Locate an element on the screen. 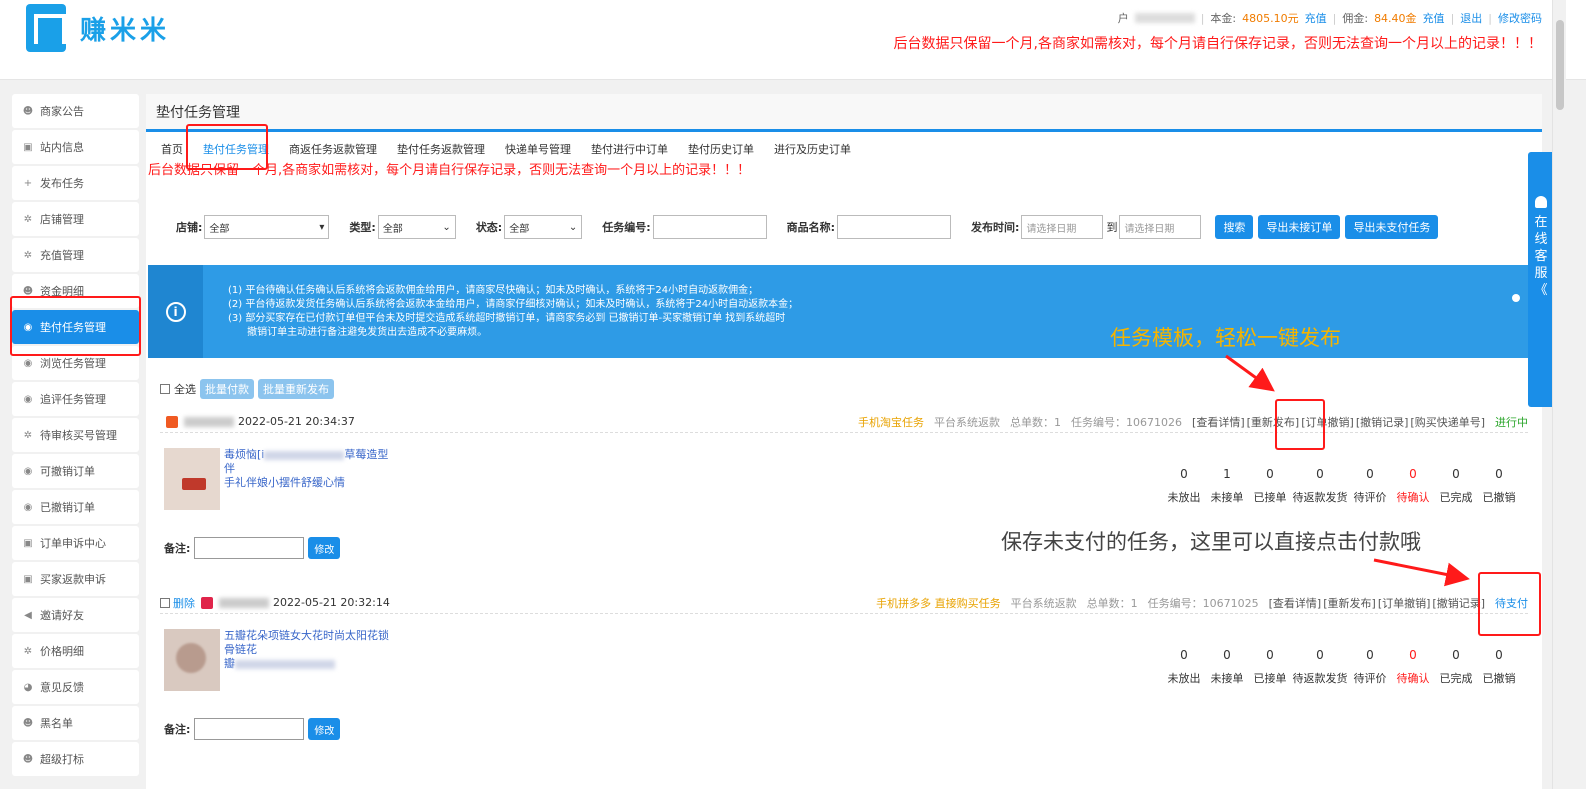 The width and height of the screenshot is (1586, 789). remark-row: 备注: 修改 is located at coordinates (254, 548).